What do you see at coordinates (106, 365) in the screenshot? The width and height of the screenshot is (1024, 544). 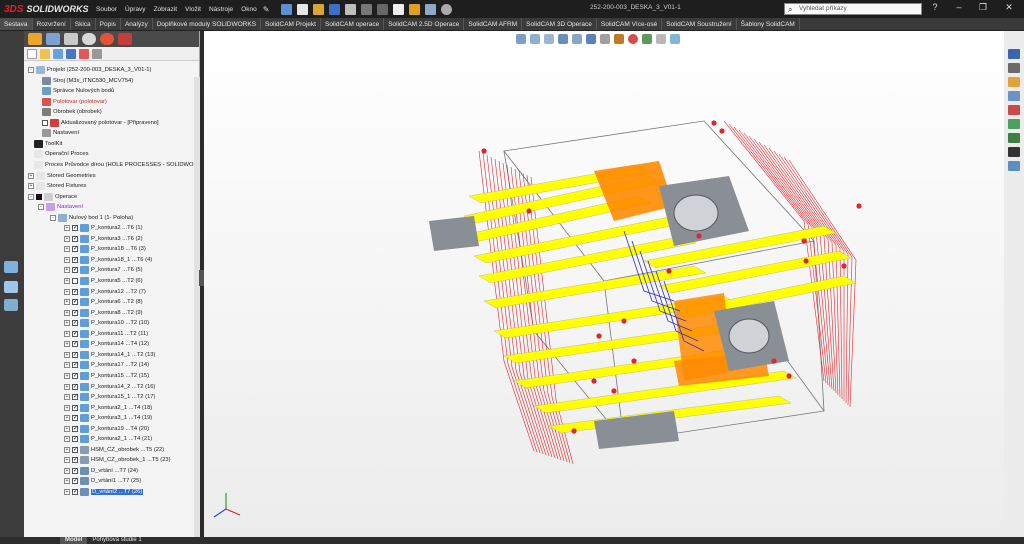 I see `tree-operation: + ✓ P_kontura17 ...T2 (14)` at bounding box center [106, 365].